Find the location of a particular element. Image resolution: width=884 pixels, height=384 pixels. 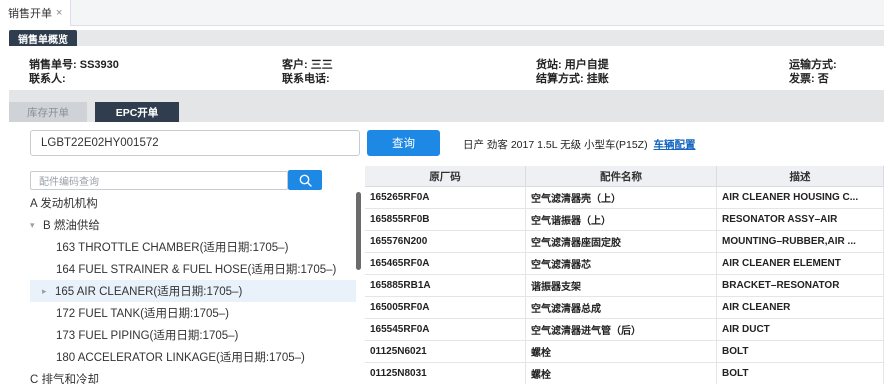

tree-item-165: ▸ 165 AIR CLEANER(适用日期:1705–) is located at coordinates (193, 291).